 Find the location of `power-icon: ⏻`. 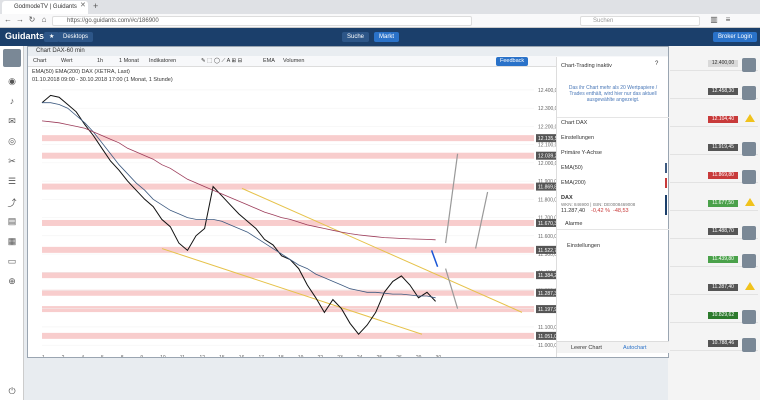

power-icon: ⏻ is located at coordinates (12, 392).